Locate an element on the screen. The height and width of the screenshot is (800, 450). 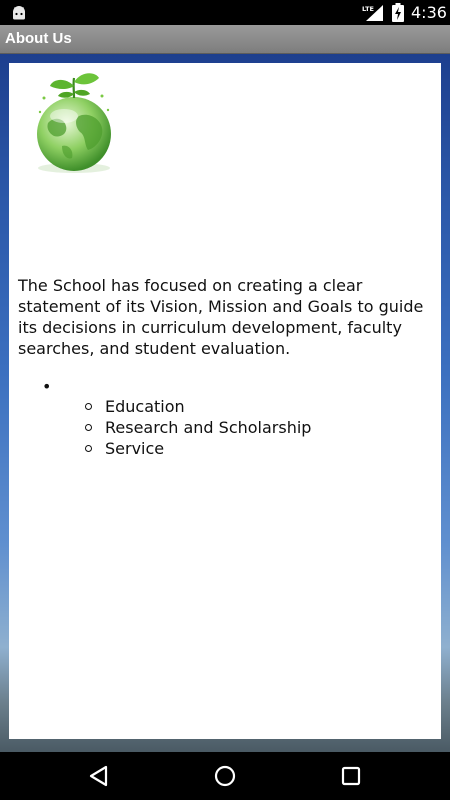
list-item: Research and Scholarship is located at coordinates (198, 427).